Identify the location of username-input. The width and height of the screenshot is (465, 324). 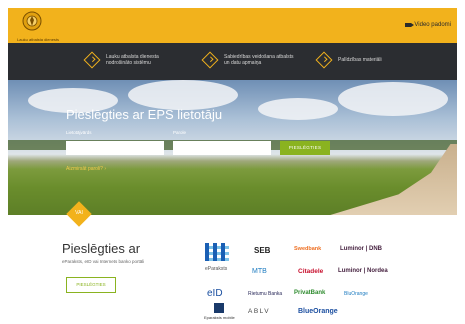
(115, 148).